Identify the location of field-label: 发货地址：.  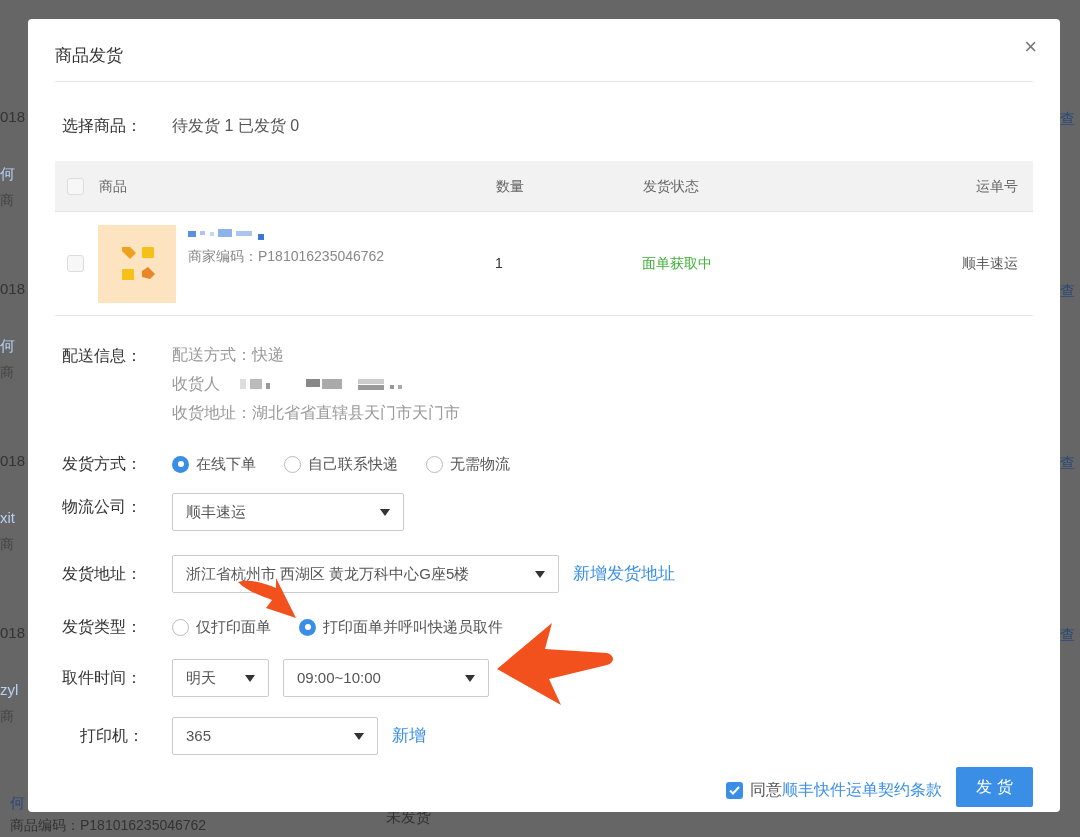
(102, 574).